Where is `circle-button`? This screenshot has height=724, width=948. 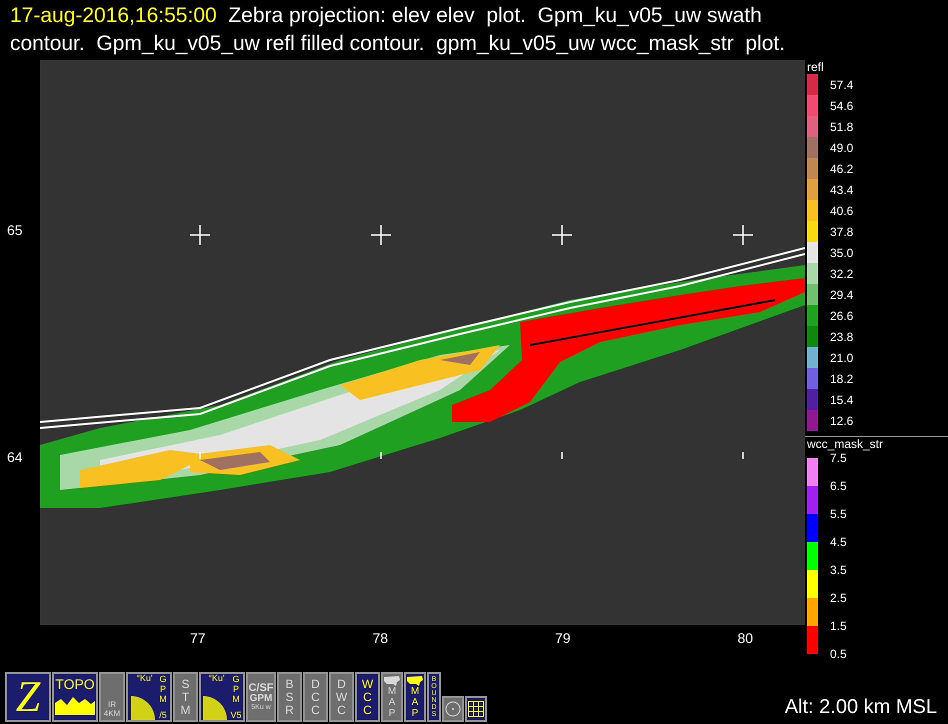
circle-button is located at coordinates (453, 709).